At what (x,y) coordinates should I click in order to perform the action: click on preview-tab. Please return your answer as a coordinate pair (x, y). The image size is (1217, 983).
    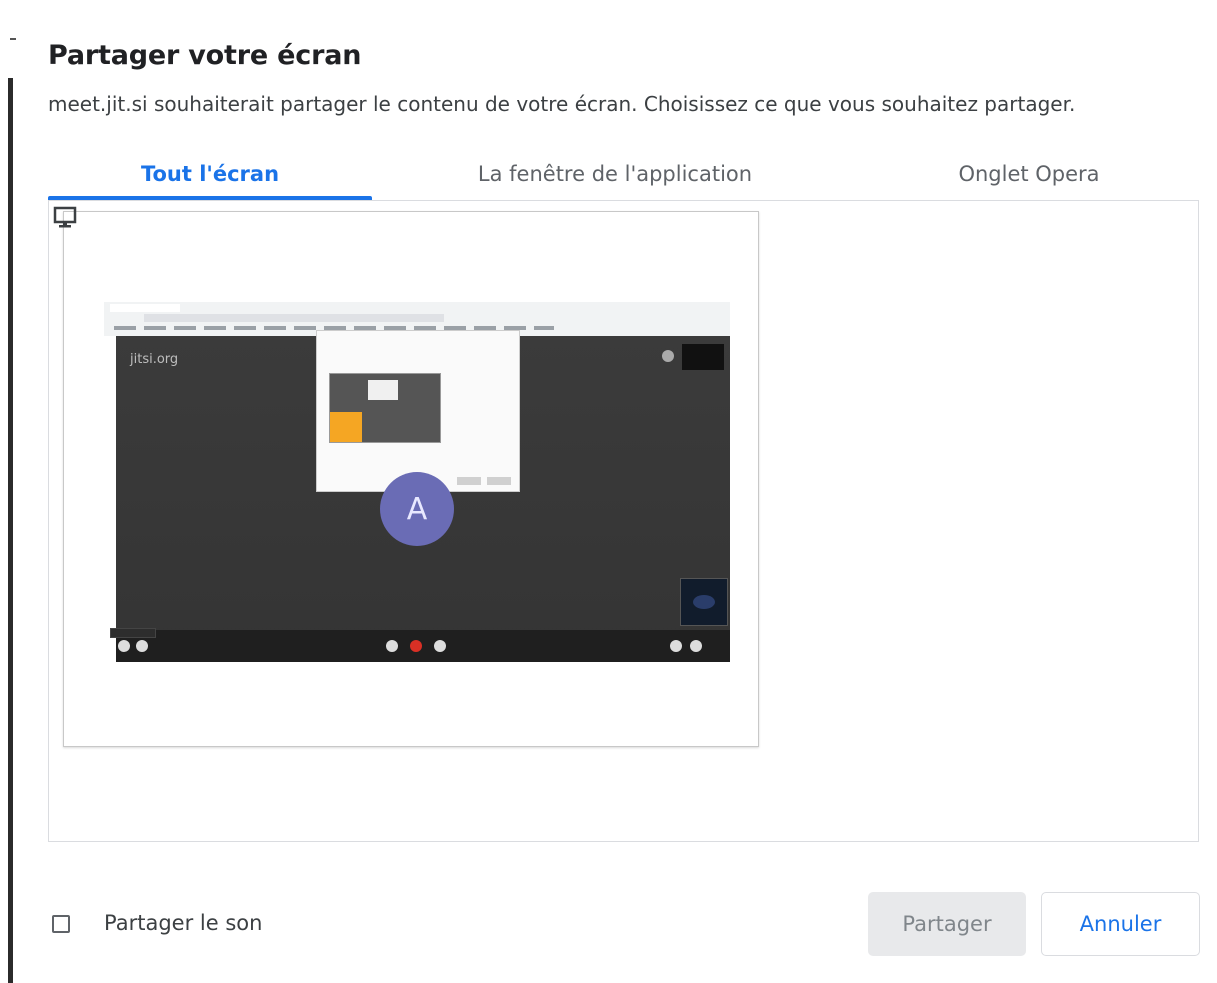
    Looking at the image, I should click on (145, 308).